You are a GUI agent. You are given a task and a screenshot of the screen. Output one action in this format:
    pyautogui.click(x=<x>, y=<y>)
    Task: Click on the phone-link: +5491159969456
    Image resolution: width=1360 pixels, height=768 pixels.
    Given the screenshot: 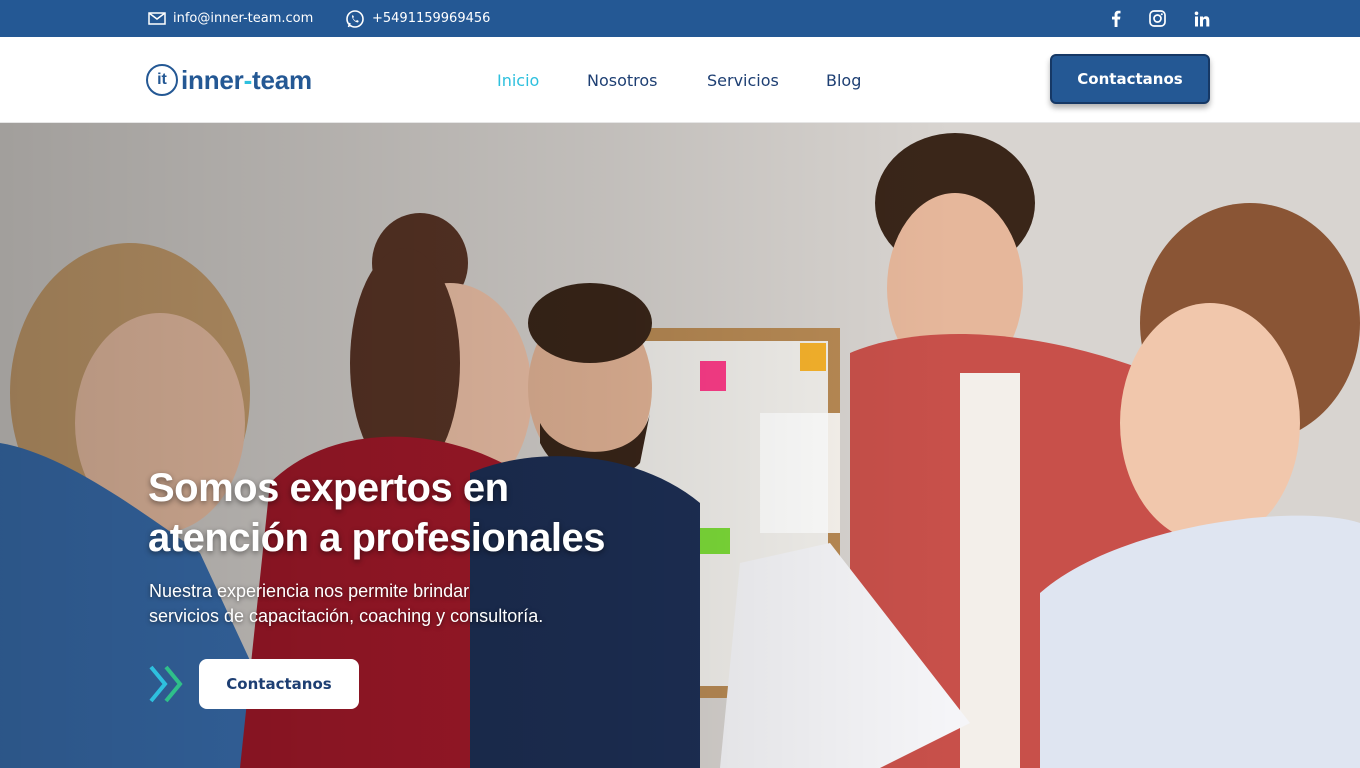 What is the action you would take?
    pyautogui.click(x=417, y=18)
    